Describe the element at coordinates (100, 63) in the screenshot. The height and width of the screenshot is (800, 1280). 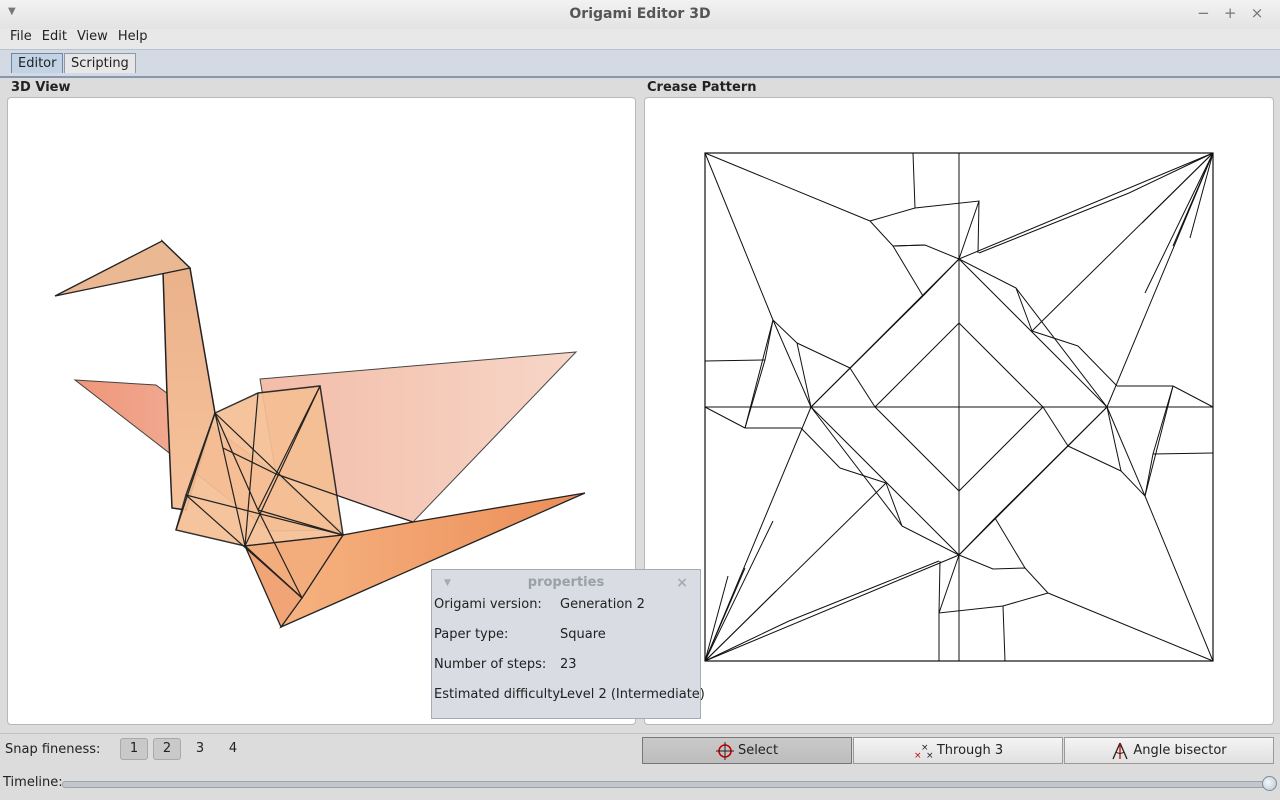
I see `tab-scripting: Scripting` at that location.